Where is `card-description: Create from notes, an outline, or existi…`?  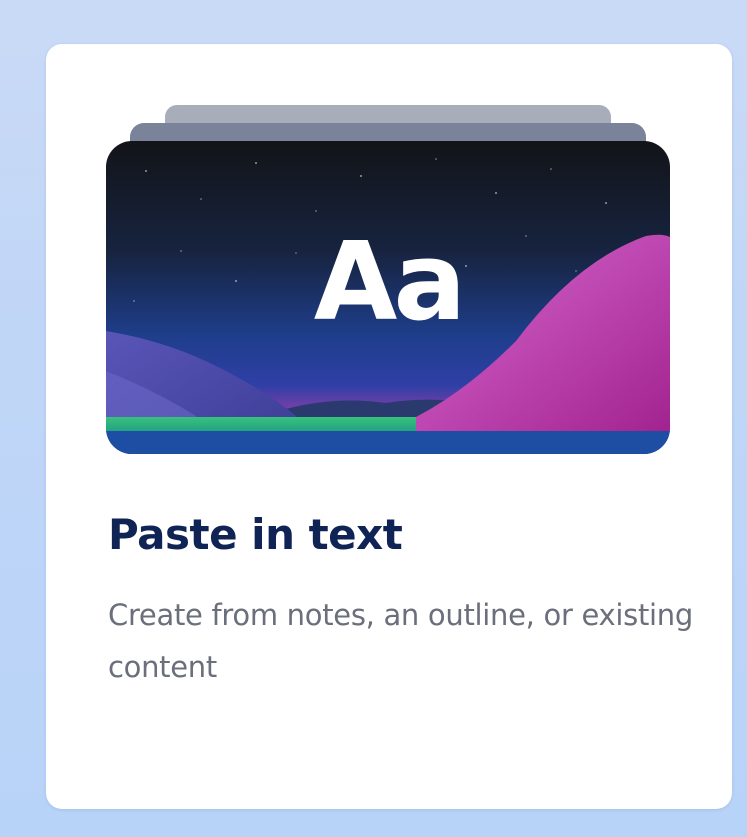
card-description: Create from notes, an outline, or existi… is located at coordinates (400, 641).